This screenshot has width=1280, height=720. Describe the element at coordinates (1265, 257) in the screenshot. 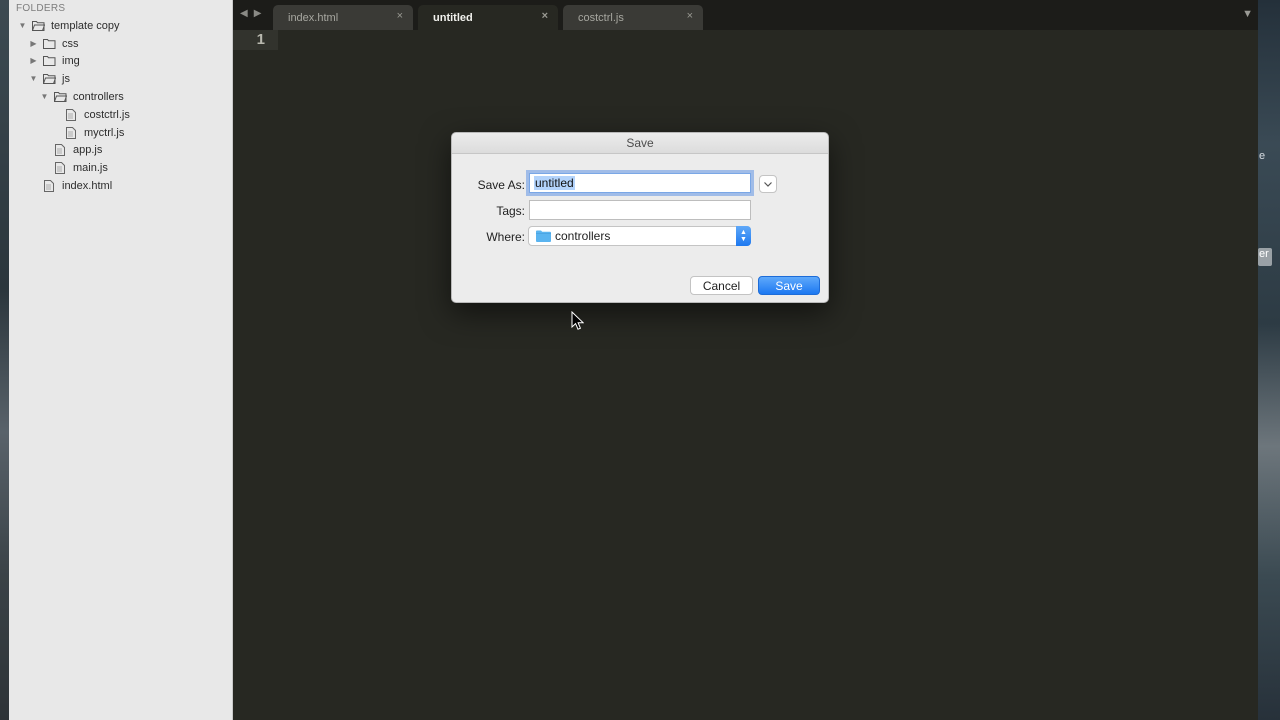

I see `wallpaper-text-fragment: er` at that location.